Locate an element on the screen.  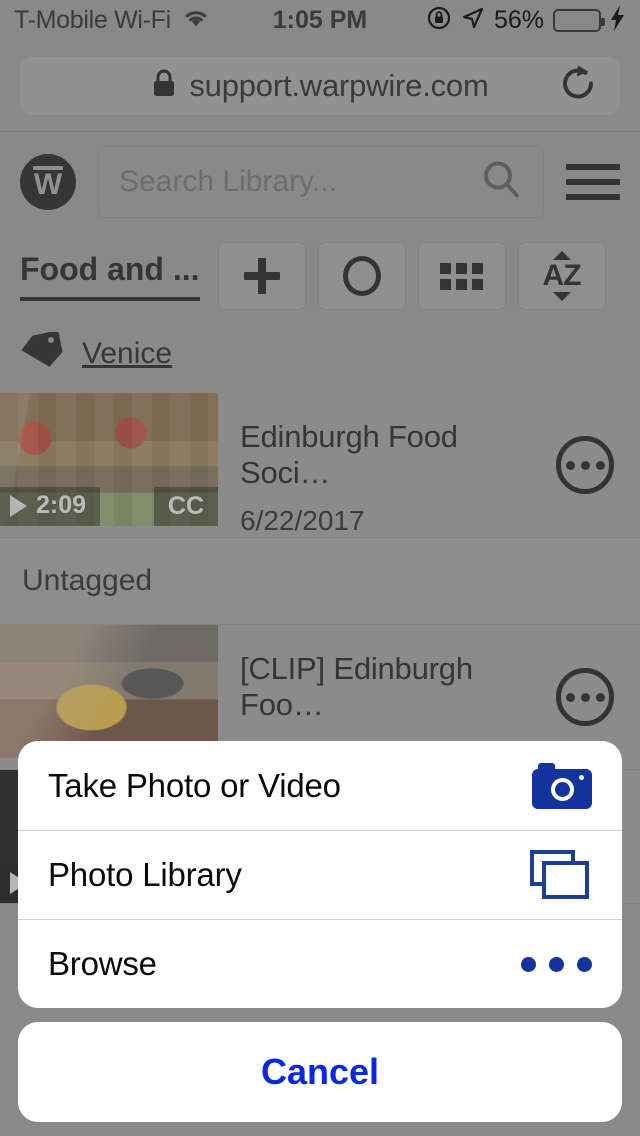
photo-library-icon is located at coordinates (561, 875).